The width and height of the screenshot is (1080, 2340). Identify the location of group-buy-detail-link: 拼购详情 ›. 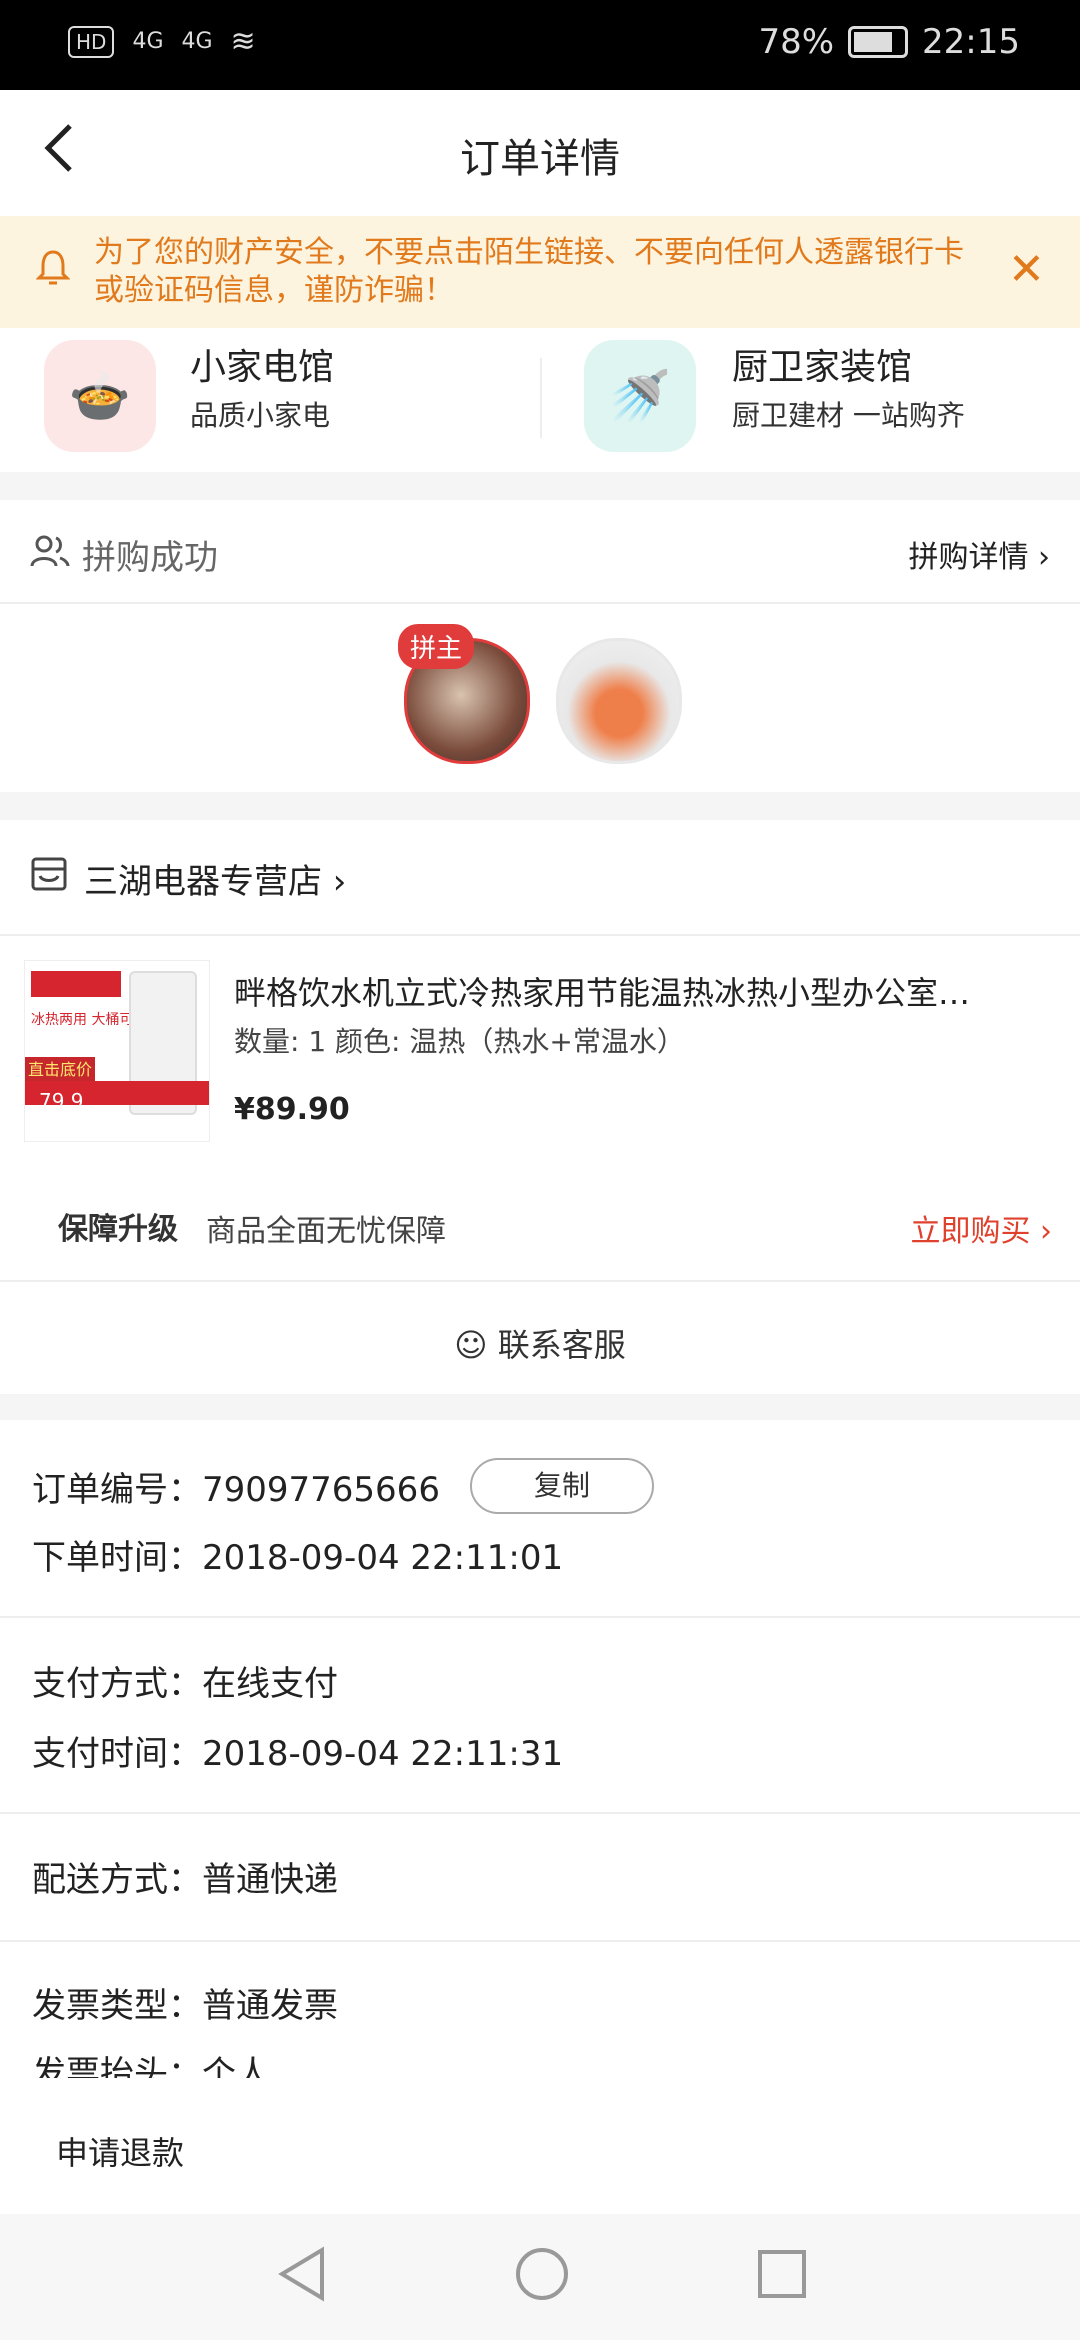
(979, 554).